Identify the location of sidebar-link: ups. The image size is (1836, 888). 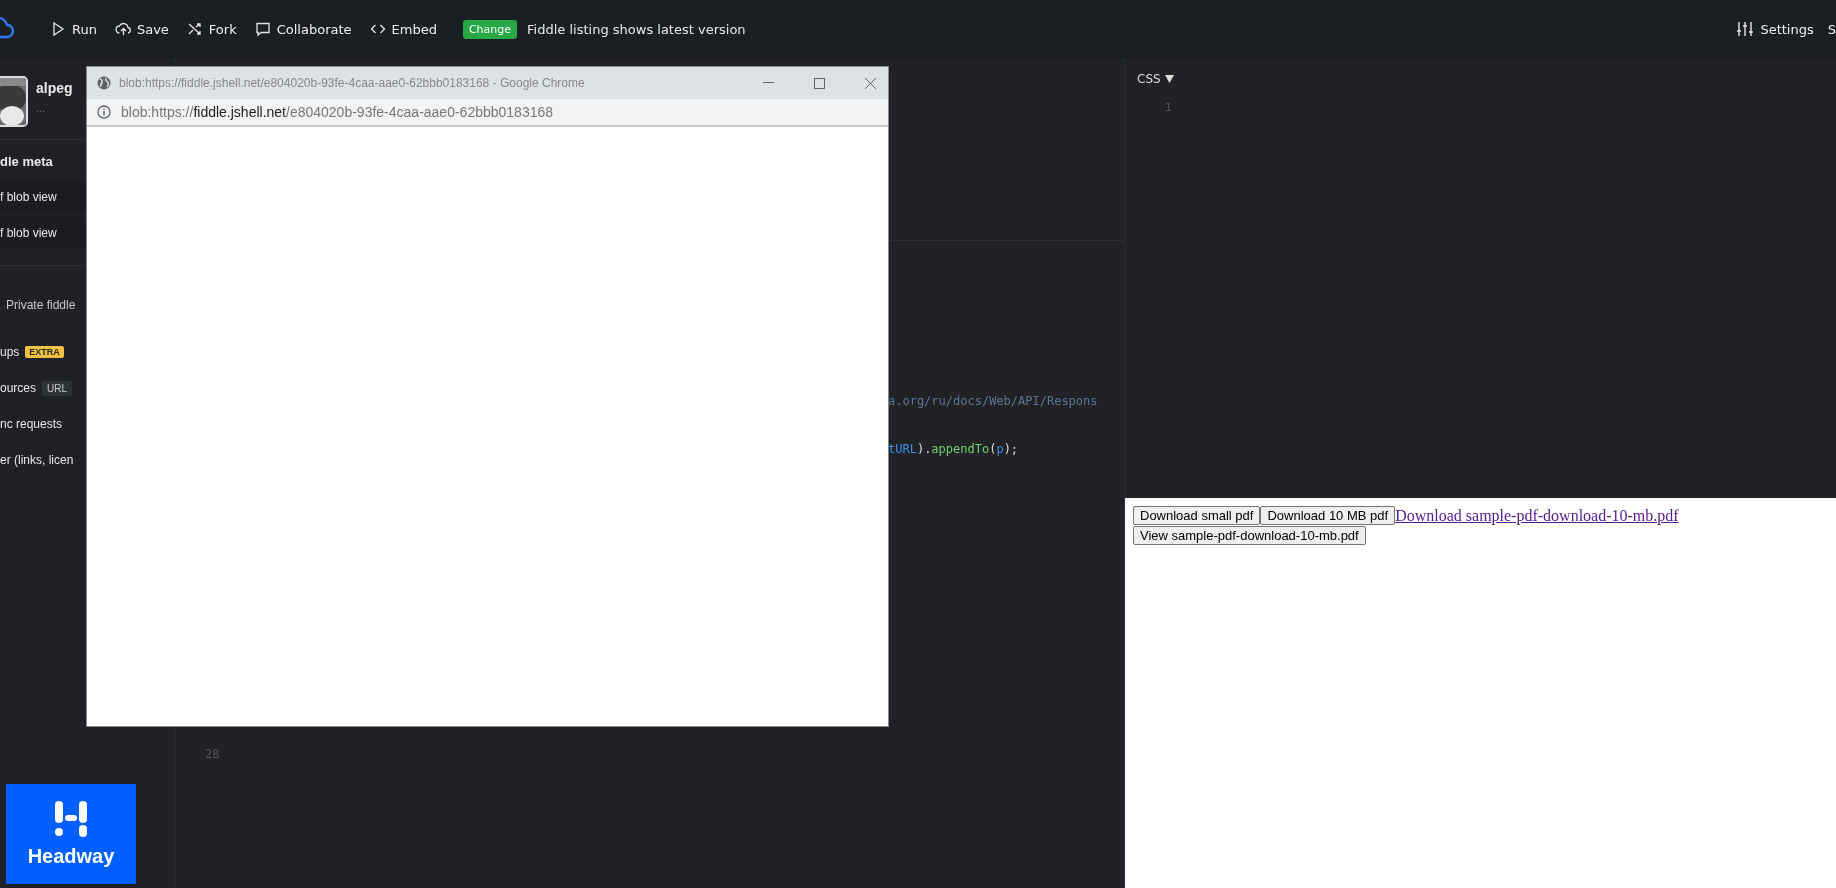
(10, 352).